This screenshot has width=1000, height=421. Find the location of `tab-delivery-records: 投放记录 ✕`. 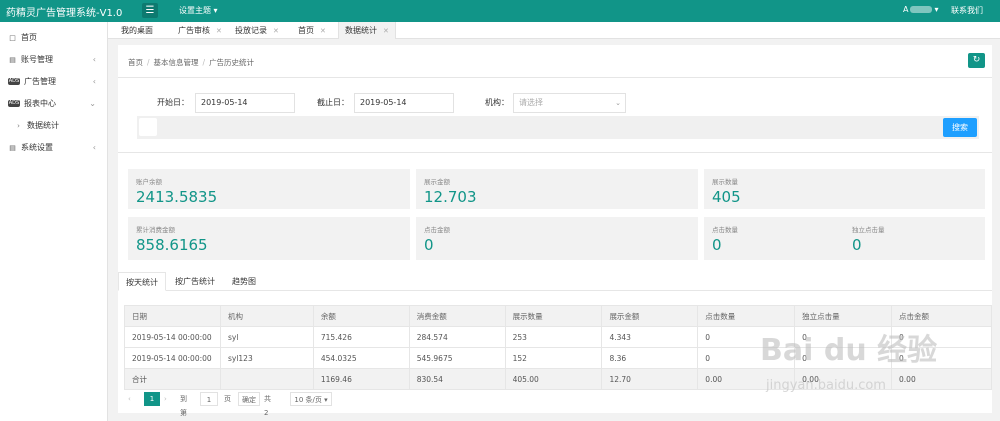

tab-delivery-records: 投放记录 ✕ is located at coordinates (257, 30).